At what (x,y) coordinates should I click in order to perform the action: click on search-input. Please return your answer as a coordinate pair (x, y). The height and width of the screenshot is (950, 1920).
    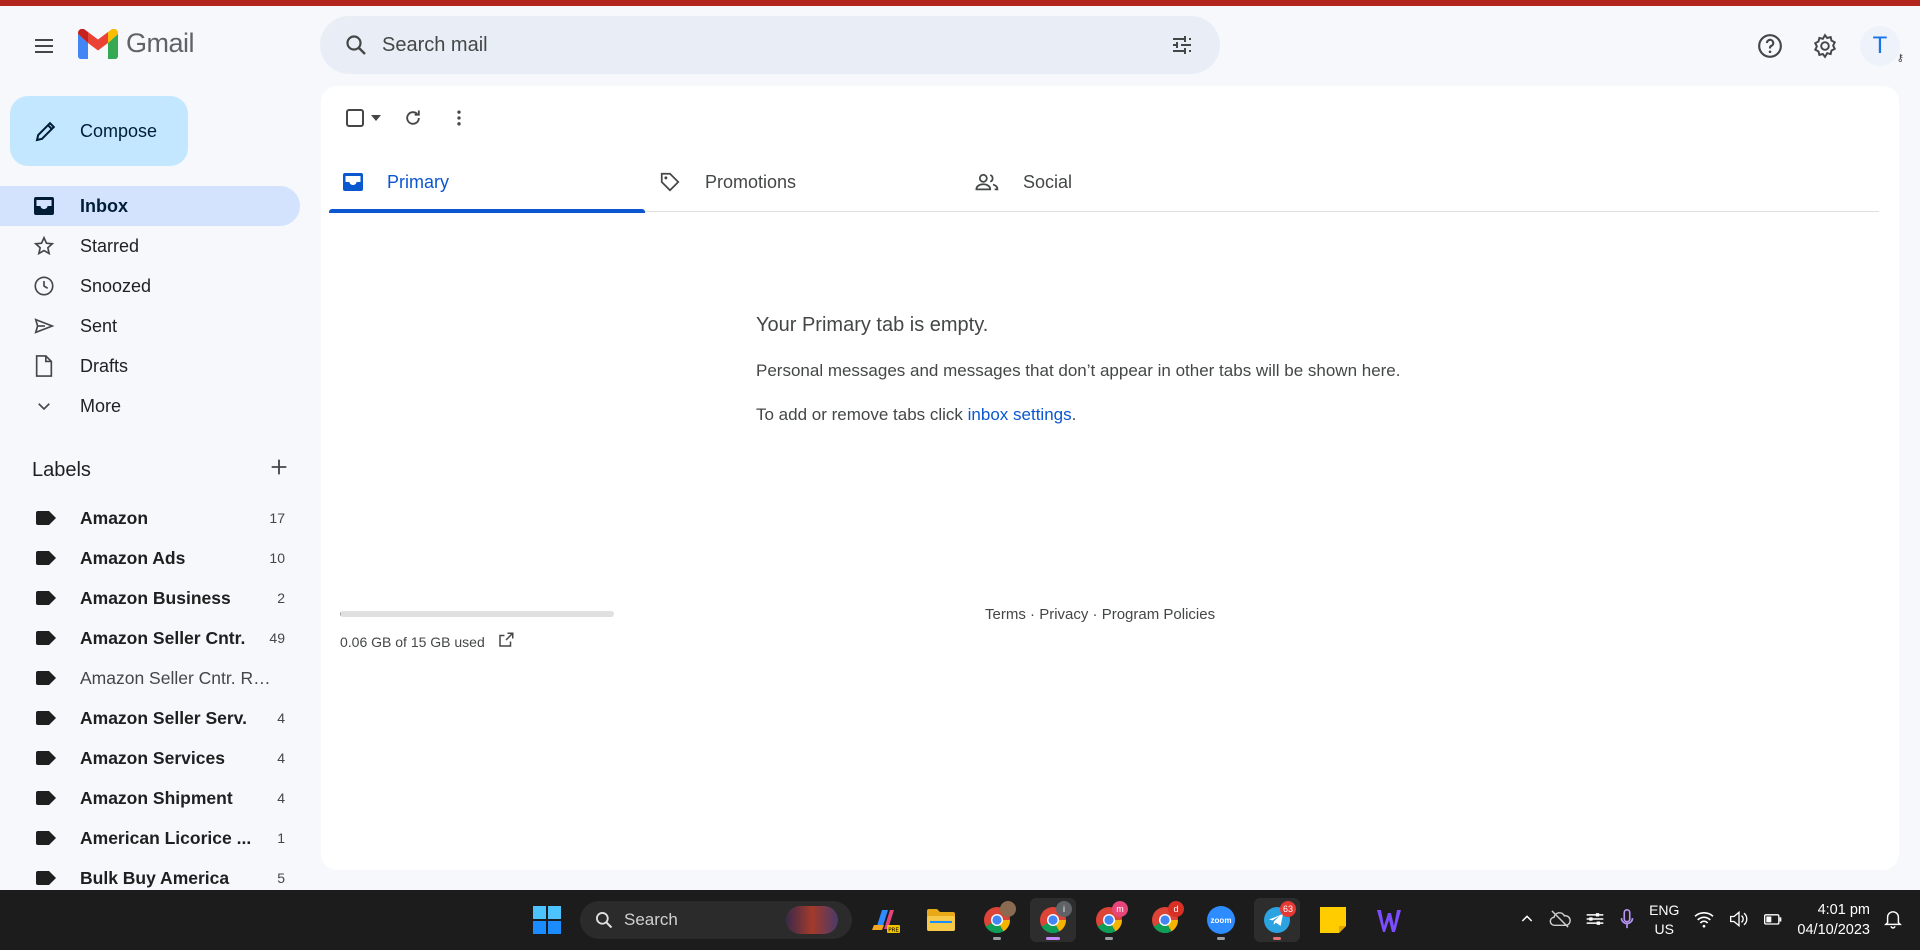
    Looking at the image, I should click on (769, 45).